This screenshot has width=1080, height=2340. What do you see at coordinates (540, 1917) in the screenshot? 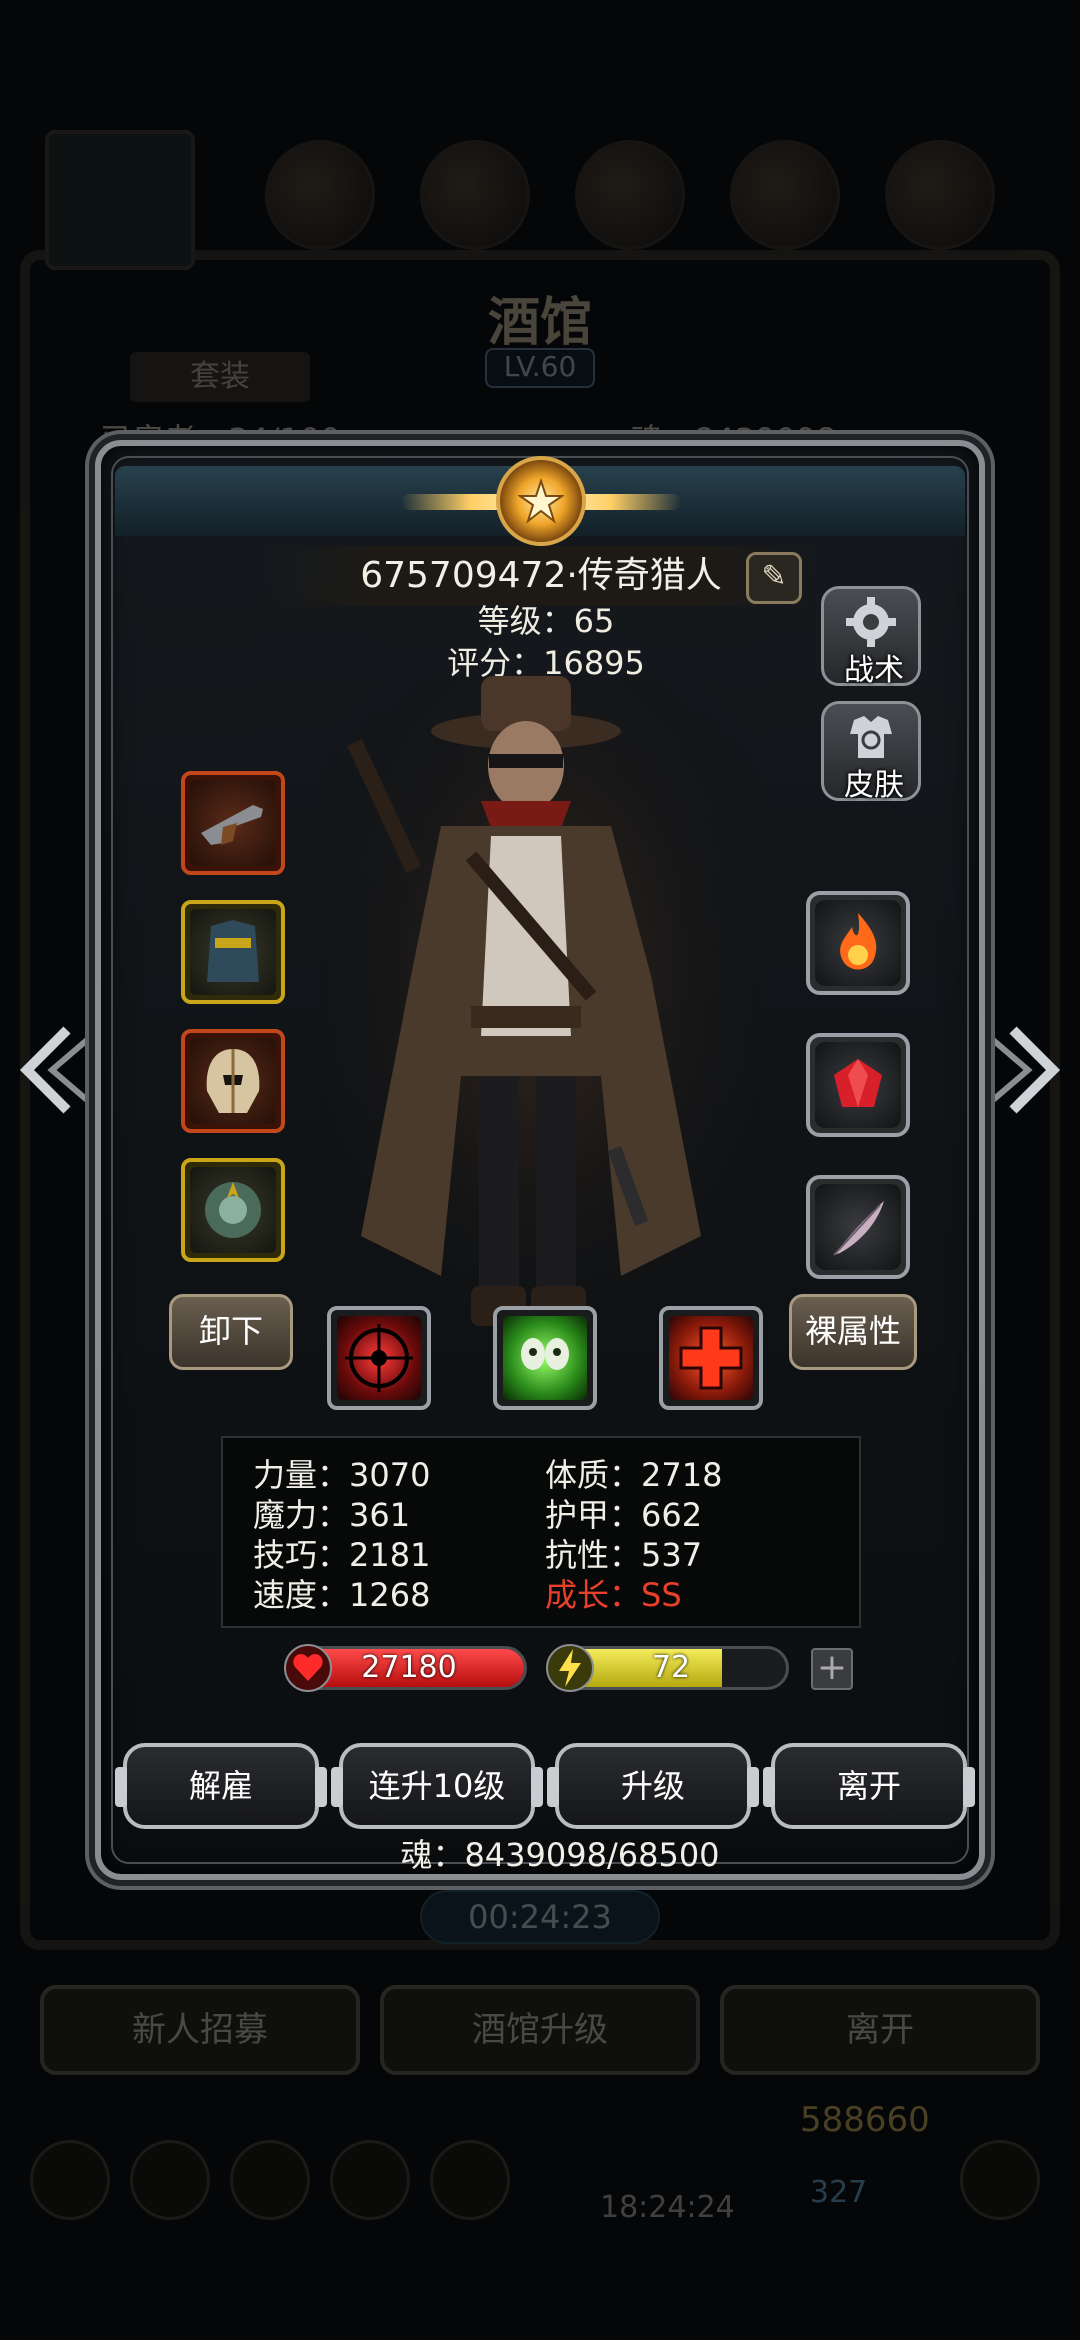
I see `background-timer: 00:24:23` at bounding box center [540, 1917].